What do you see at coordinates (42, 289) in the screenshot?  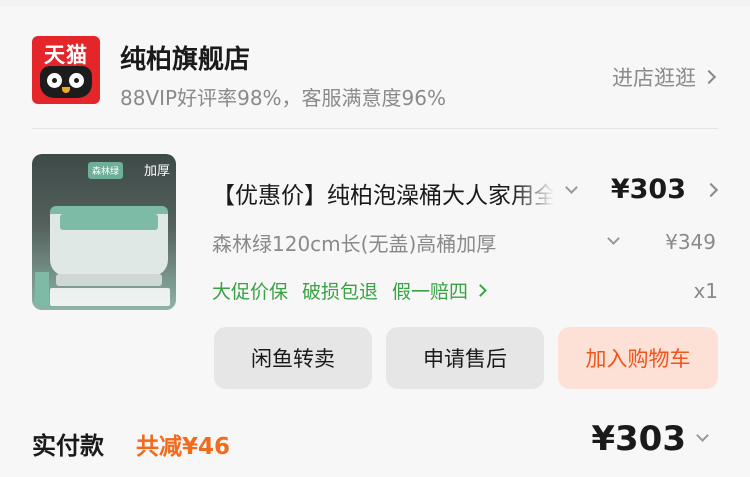 I see `side-badge` at bounding box center [42, 289].